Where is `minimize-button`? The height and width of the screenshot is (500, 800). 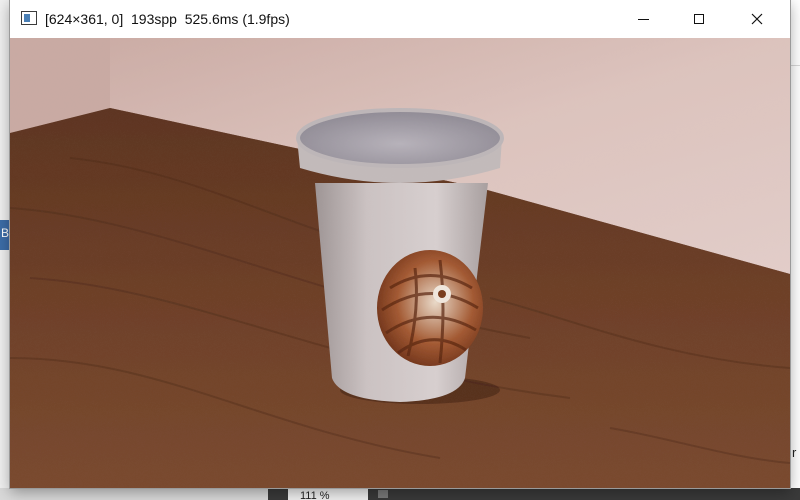 minimize-button is located at coordinates (643, 19).